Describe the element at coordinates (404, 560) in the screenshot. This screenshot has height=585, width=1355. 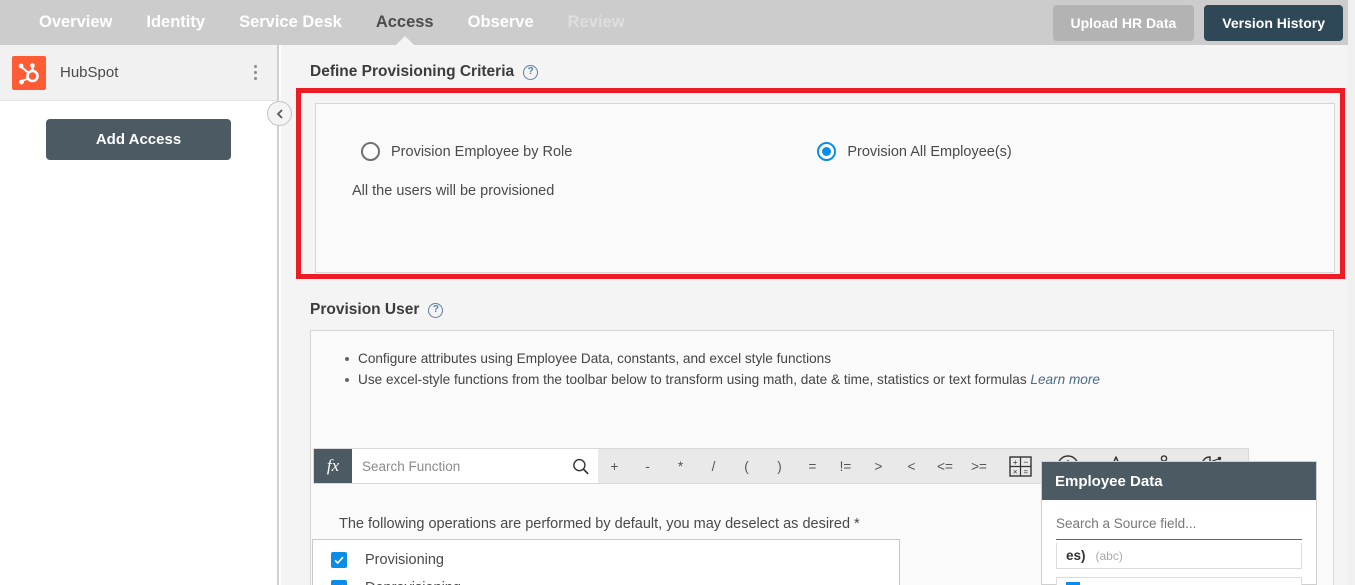
I see `checkbox-label: Provisioning` at that location.